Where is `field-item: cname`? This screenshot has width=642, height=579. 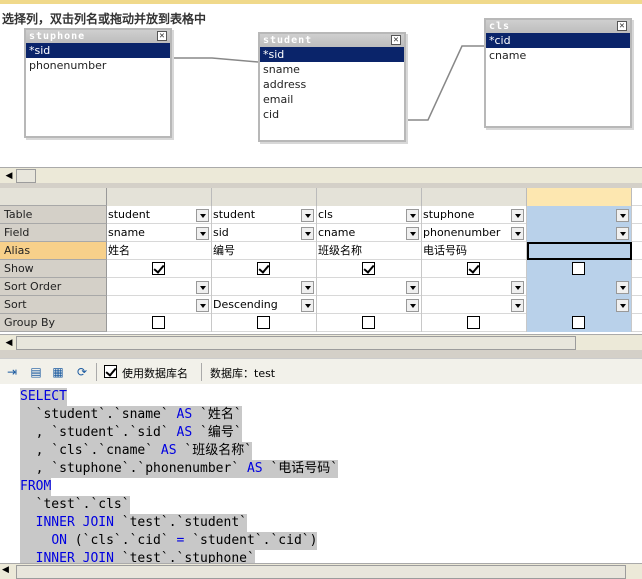 field-item: cname is located at coordinates (558, 55).